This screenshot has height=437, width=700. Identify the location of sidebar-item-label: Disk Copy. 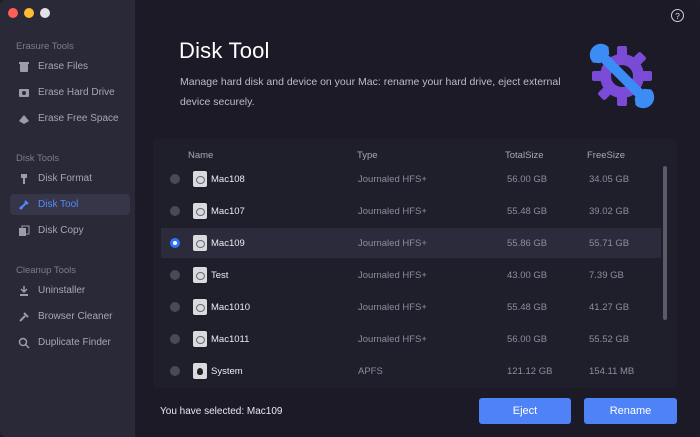
(61, 230).